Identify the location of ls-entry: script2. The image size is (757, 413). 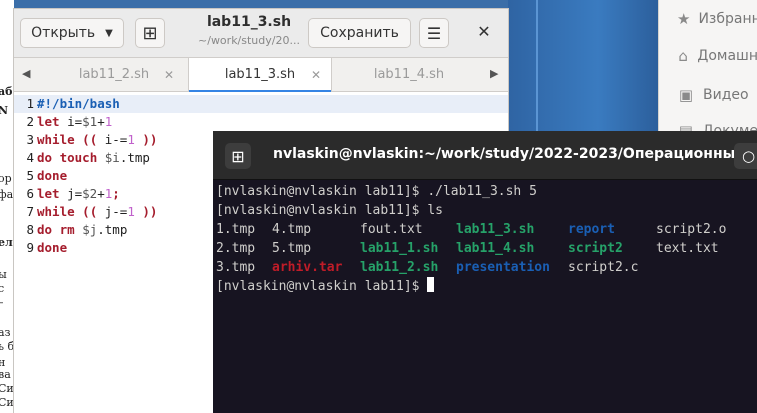
(595, 248).